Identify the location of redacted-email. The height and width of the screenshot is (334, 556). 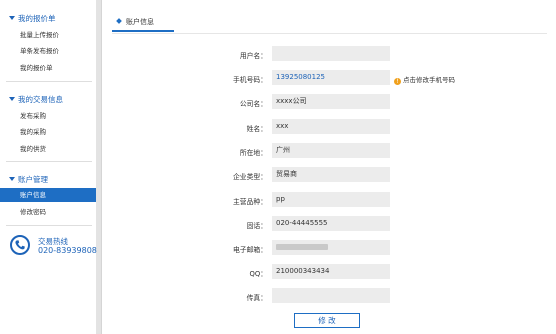
(302, 247).